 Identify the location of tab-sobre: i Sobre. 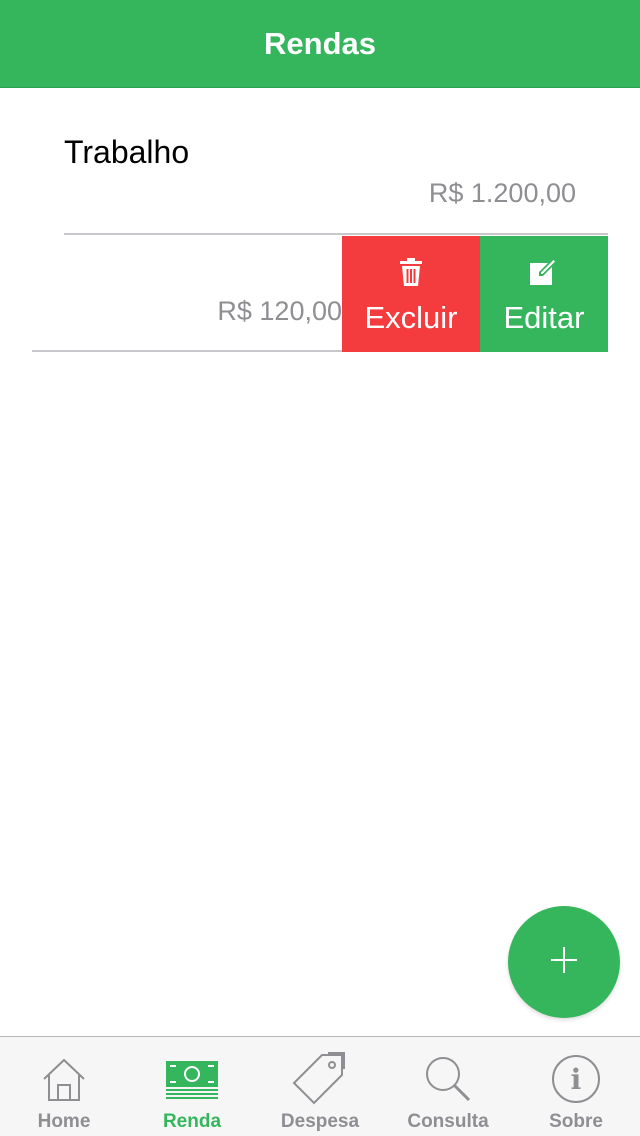
(576, 1086).